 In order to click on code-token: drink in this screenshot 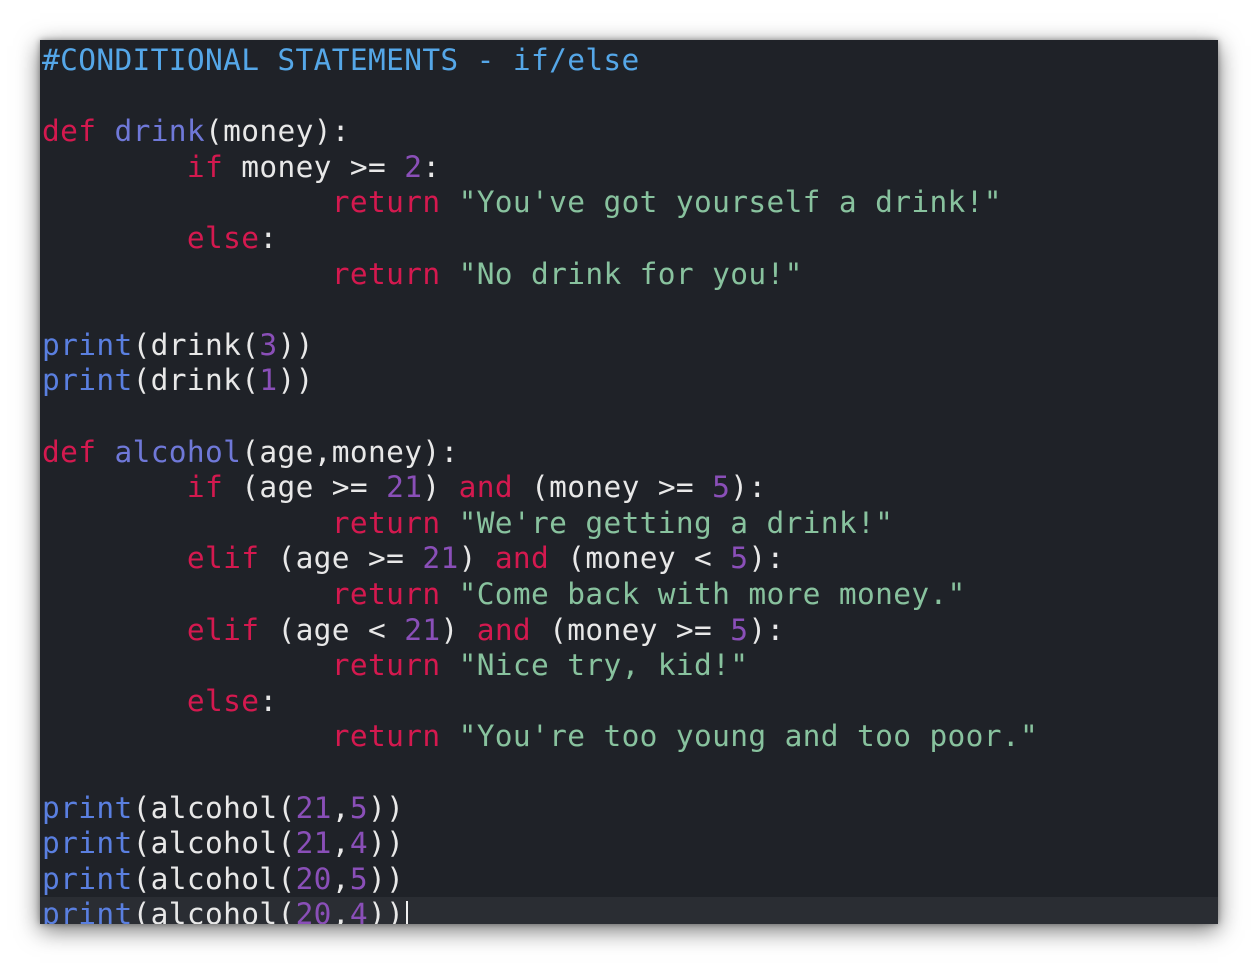, I will do `click(160, 131)`.